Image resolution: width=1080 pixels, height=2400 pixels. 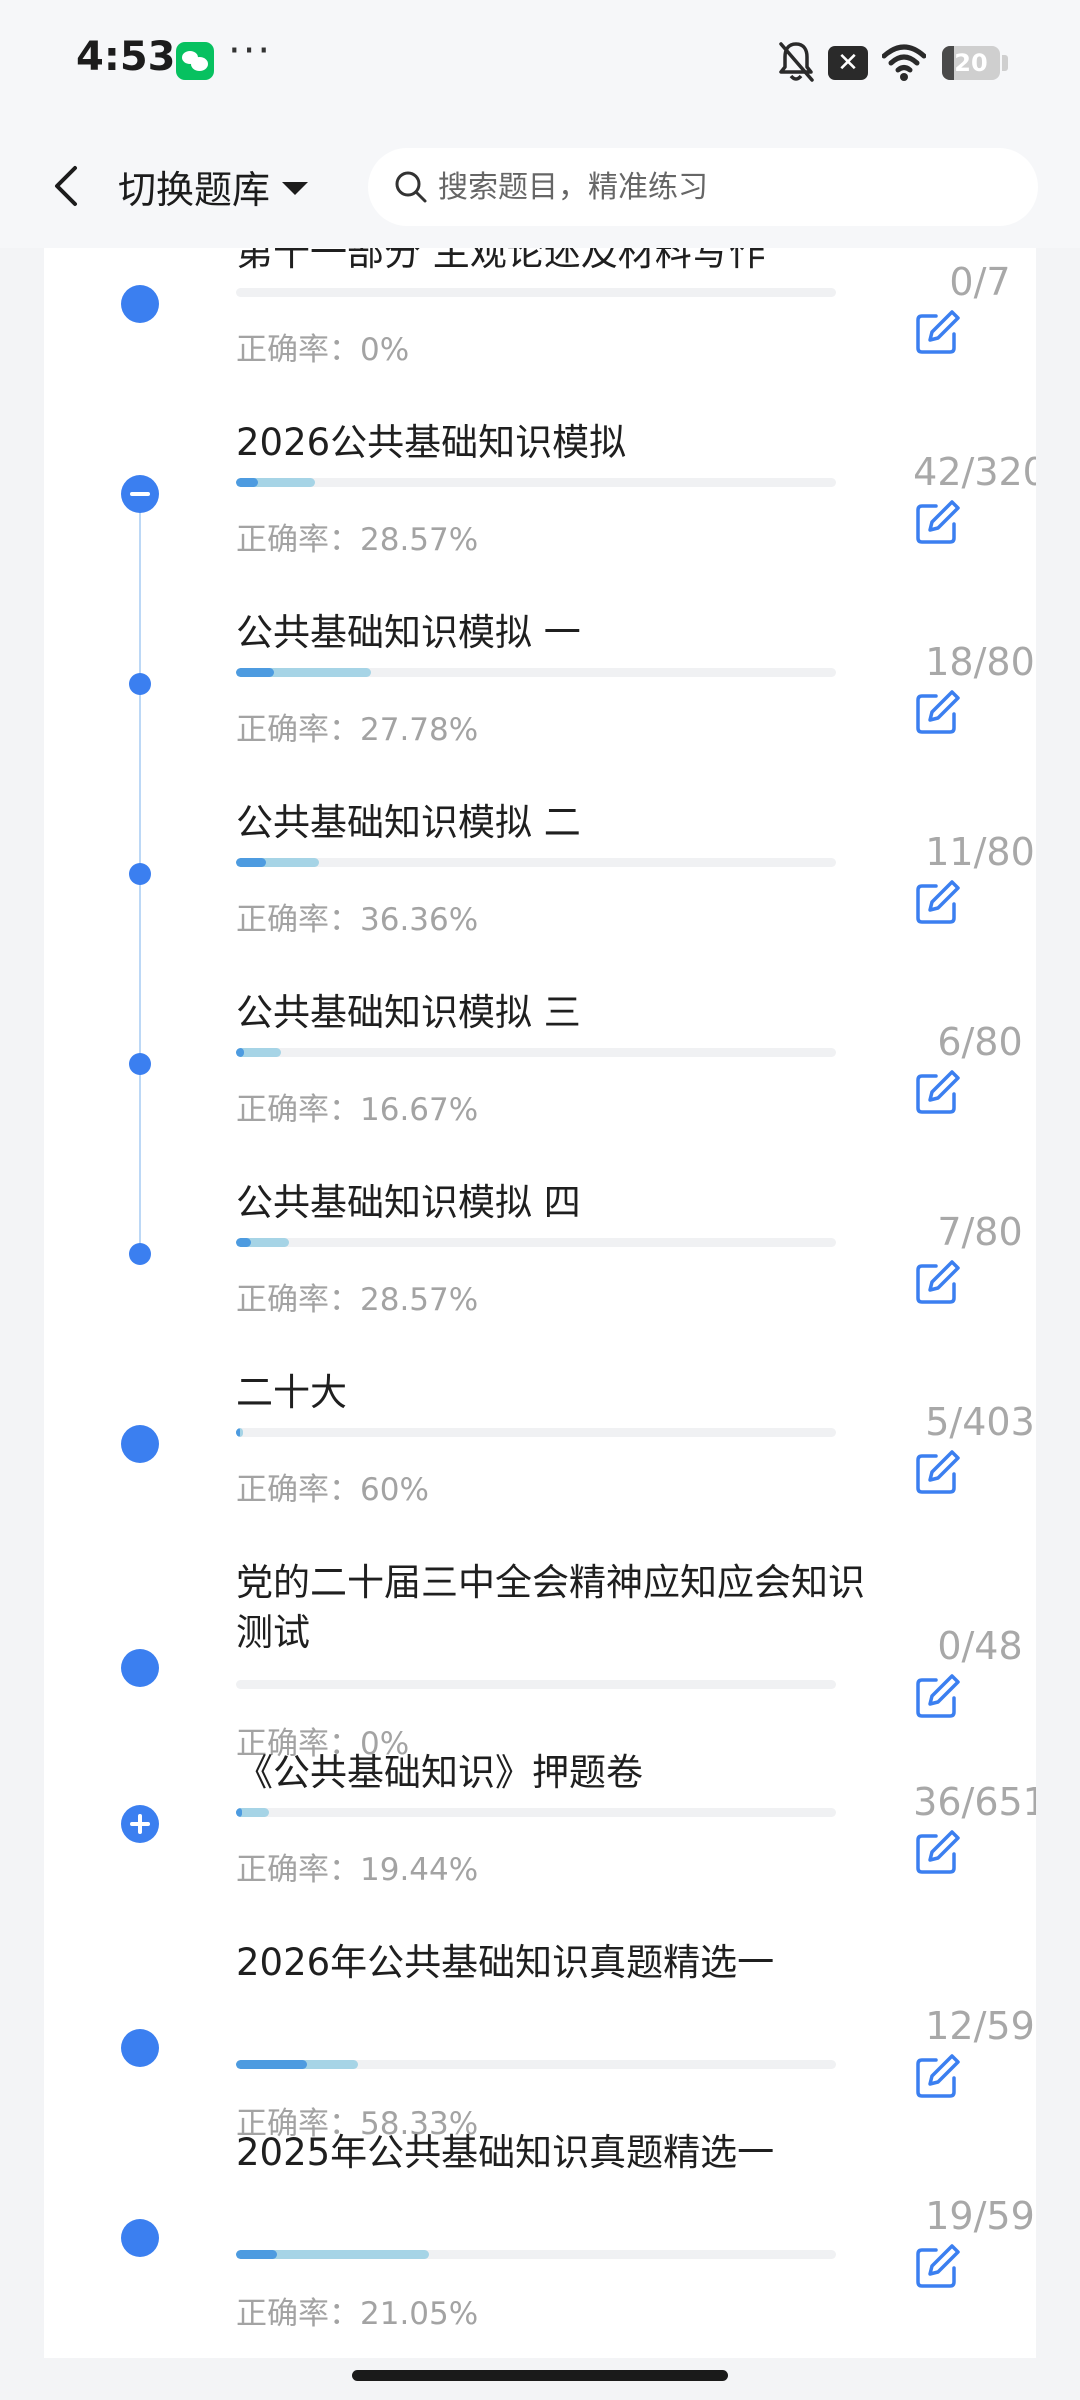 What do you see at coordinates (408, 822) in the screenshot?
I see `item-title: 公共基础知识模拟 二` at bounding box center [408, 822].